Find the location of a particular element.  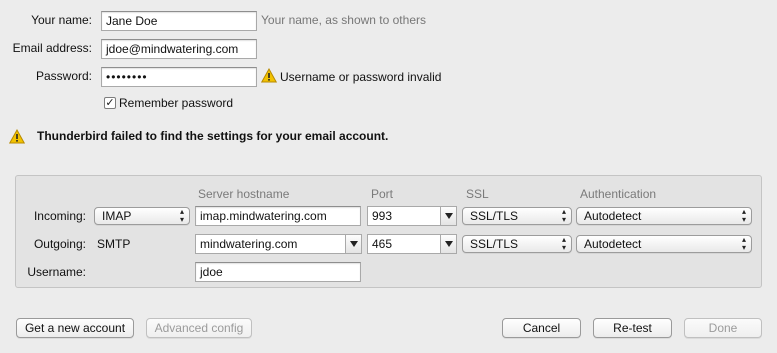

cancel-button: Cancel is located at coordinates (541, 328).